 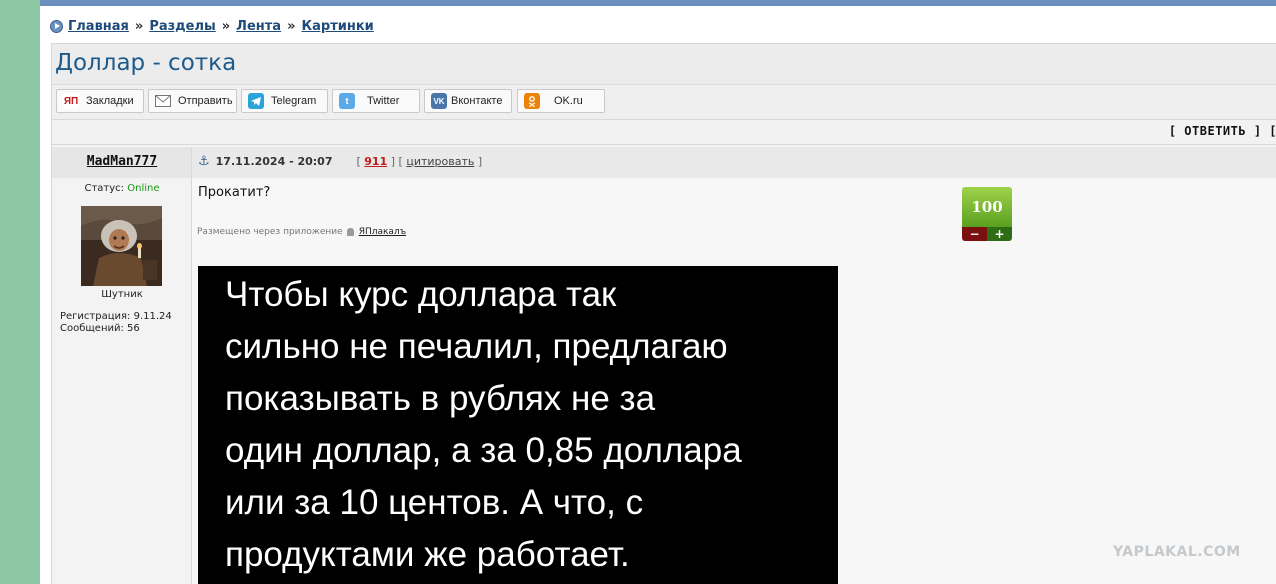 I want to click on yaplakal-icon: ЯП, so click(x=71, y=101).